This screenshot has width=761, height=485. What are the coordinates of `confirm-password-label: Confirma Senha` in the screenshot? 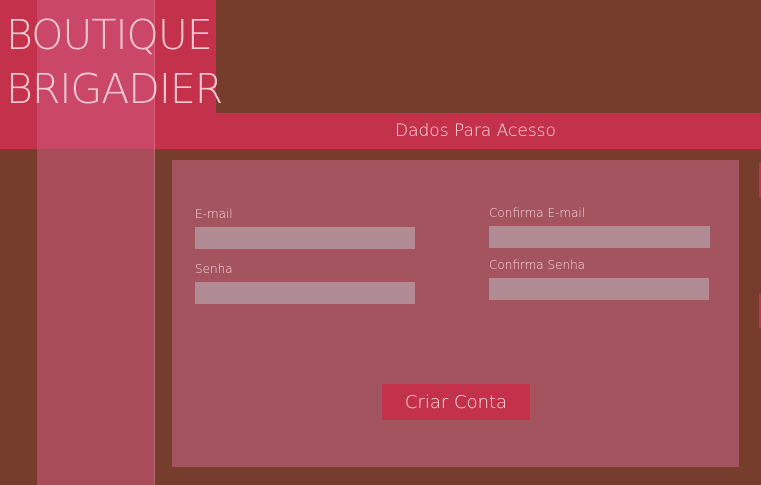 It's located at (537, 265).